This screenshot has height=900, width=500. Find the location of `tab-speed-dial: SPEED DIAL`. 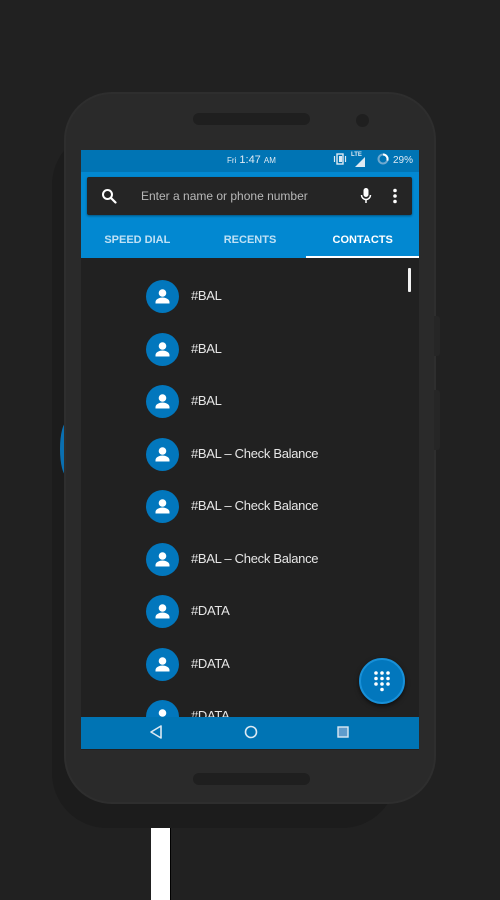

tab-speed-dial: SPEED DIAL is located at coordinates (137, 239).